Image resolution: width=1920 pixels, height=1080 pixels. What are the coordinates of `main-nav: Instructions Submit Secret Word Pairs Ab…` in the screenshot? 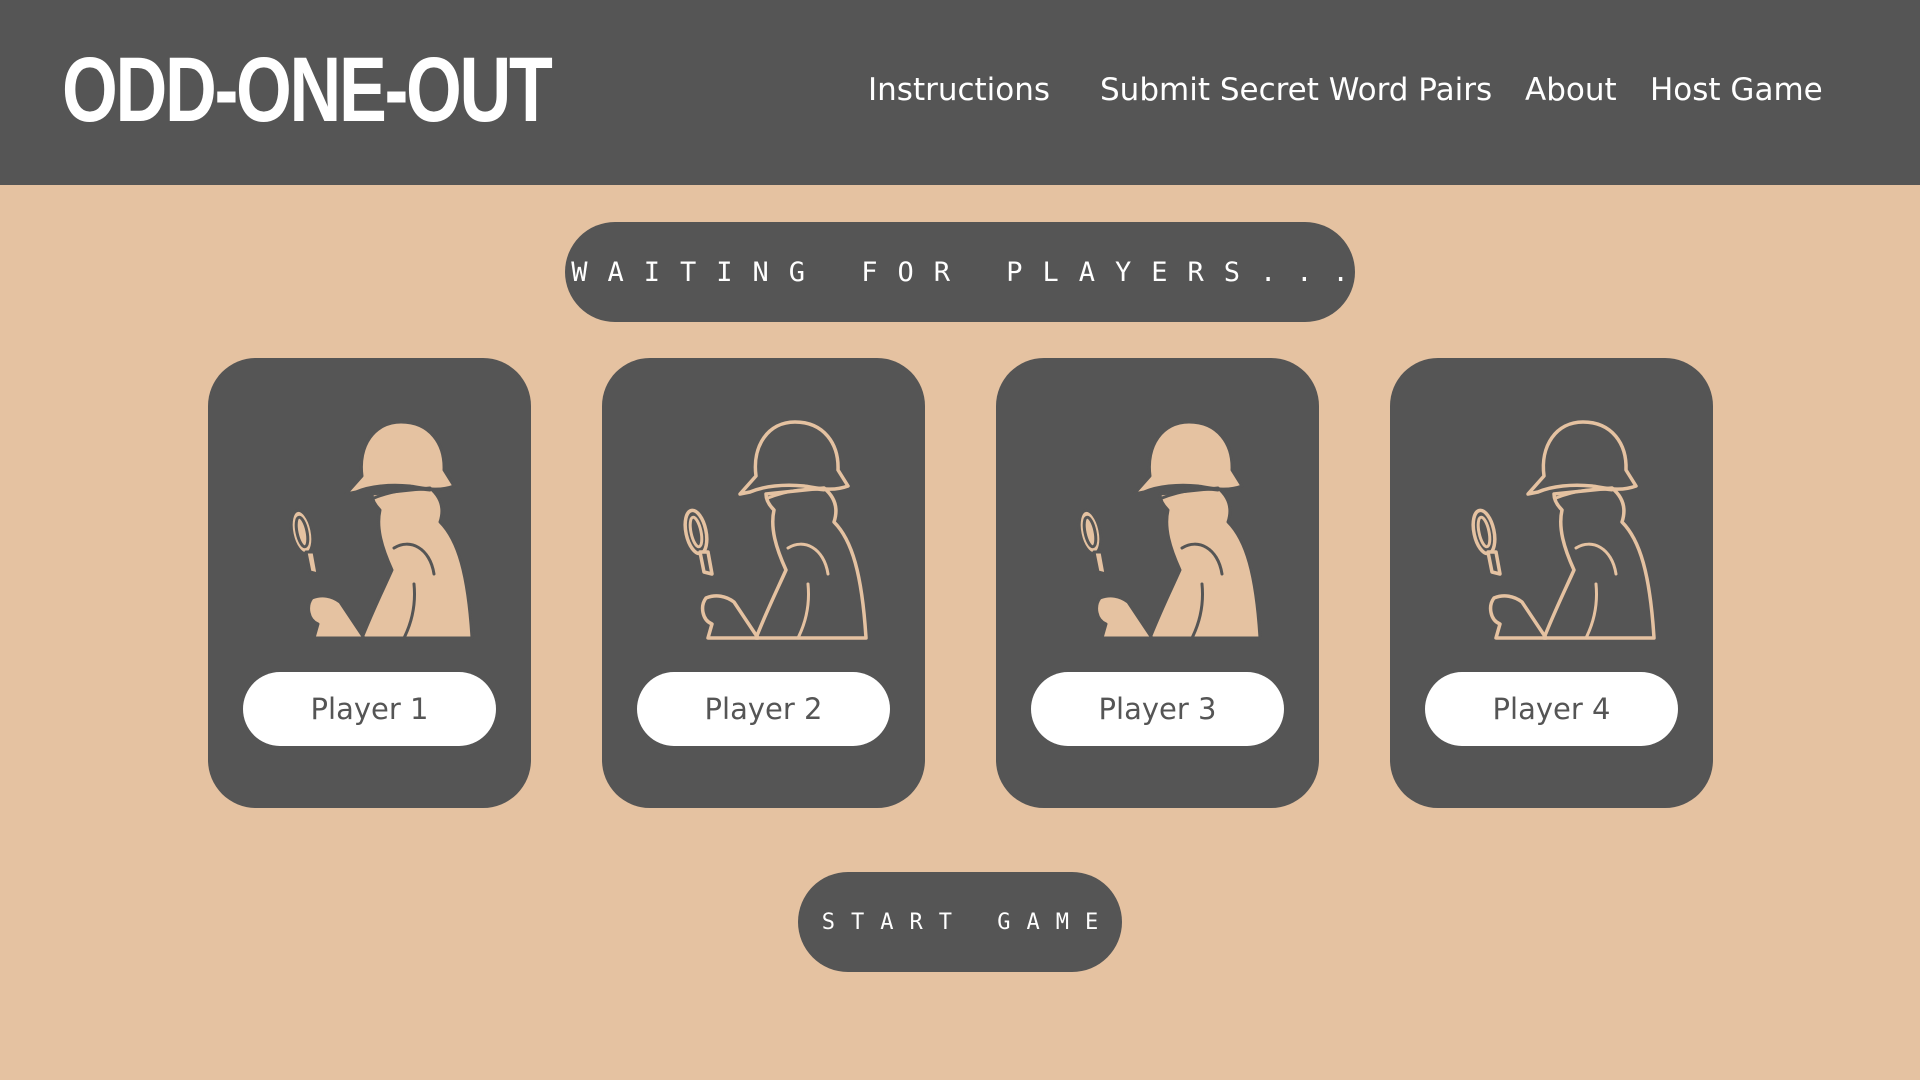 It's located at (960, 97).